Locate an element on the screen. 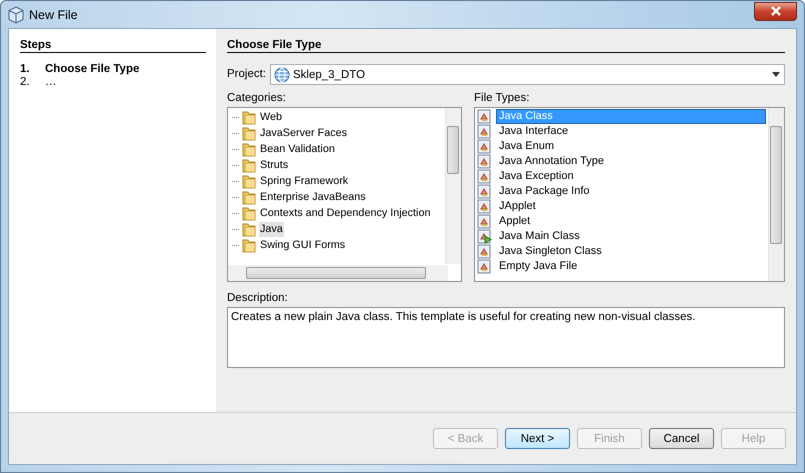  steps-heading: Steps is located at coordinates (113, 46).